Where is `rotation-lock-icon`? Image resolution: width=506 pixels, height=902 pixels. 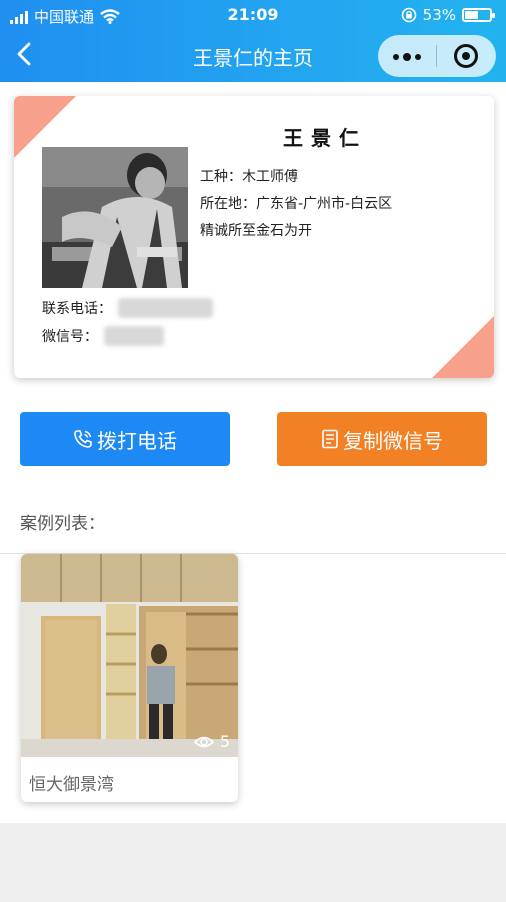
rotation-lock-icon is located at coordinates (408, 15).